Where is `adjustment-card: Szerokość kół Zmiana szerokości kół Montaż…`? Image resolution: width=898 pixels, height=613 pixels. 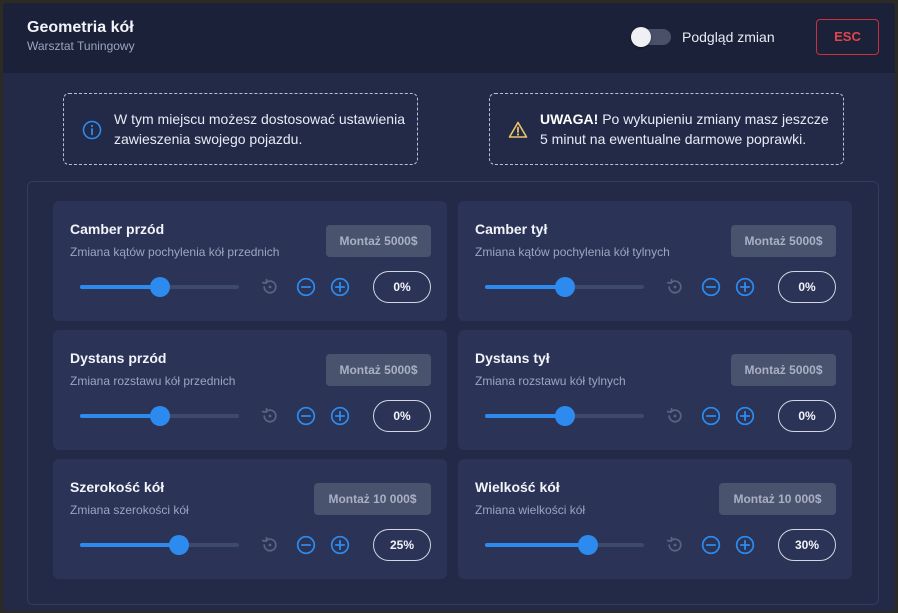
adjustment-card: Szerokość kół Zmiana szerokości kół Montaż… is located at coordinates (250, 519).